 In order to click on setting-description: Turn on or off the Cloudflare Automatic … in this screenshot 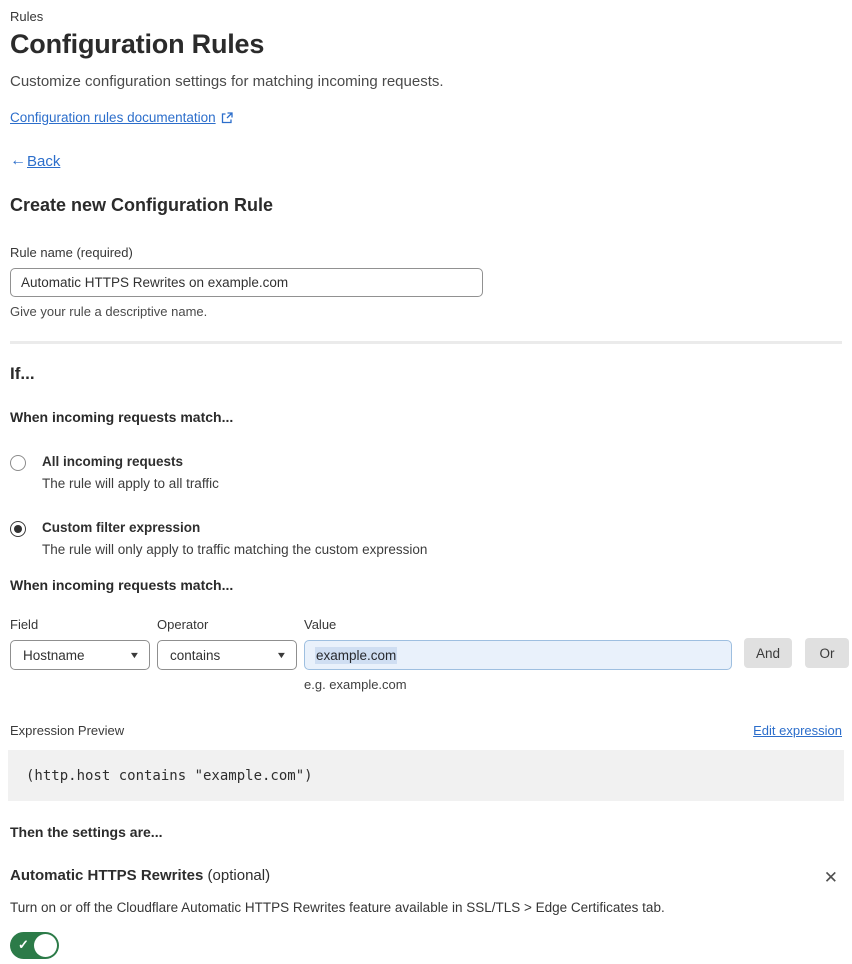, I will do `click(337, 907)`.